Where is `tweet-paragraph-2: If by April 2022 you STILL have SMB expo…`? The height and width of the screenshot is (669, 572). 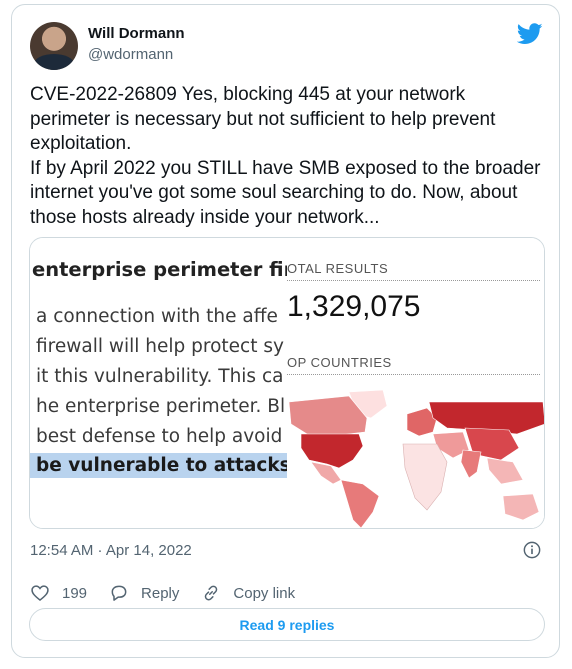
tweet-paragraph-2: If by April 2022 you STILL have SMB expo… is located at coordinates (285, 192).